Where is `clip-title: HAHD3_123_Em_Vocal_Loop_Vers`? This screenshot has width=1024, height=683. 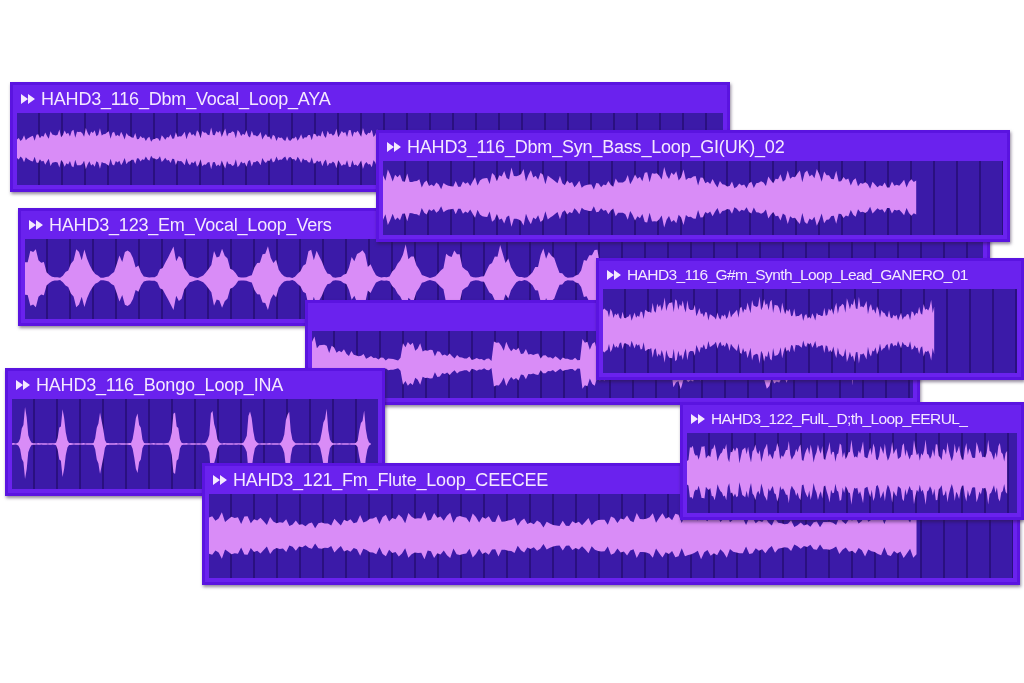
clip-title: HAHD3_123_Em_Vocal_Loop_Vers is located at coordinates (190, 225).